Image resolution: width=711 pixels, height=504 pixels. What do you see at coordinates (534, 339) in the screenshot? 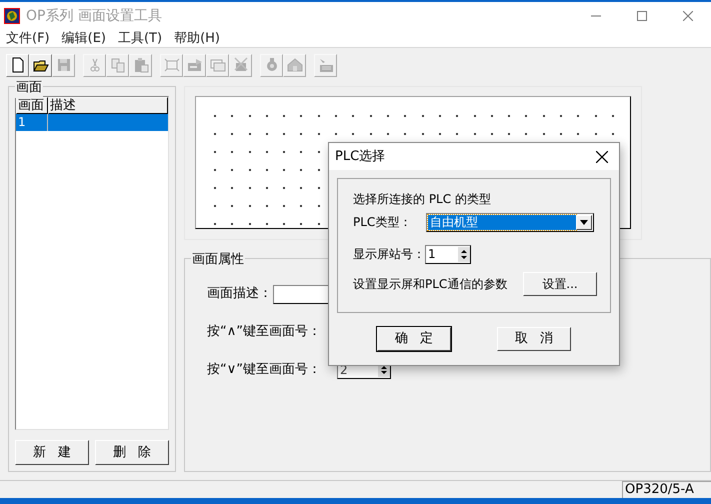
I see `cancel-button: 取 消` at bounding box center [534, 339].